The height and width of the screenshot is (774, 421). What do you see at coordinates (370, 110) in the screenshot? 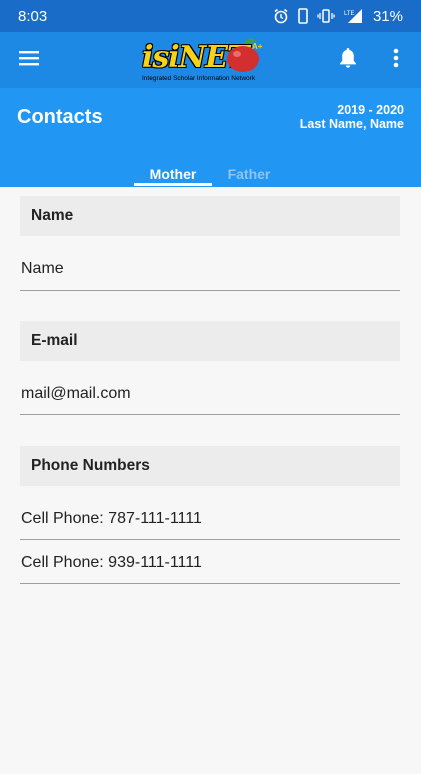
I see `school-year: 2019 - 2020` at bounding box center [370, 110].